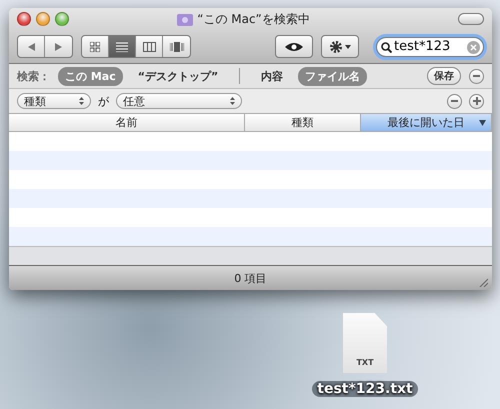  What do you see at coordinates (149, 47) in the screenshot?
I see `columns-view-icon` at bounding box center [149, 47].